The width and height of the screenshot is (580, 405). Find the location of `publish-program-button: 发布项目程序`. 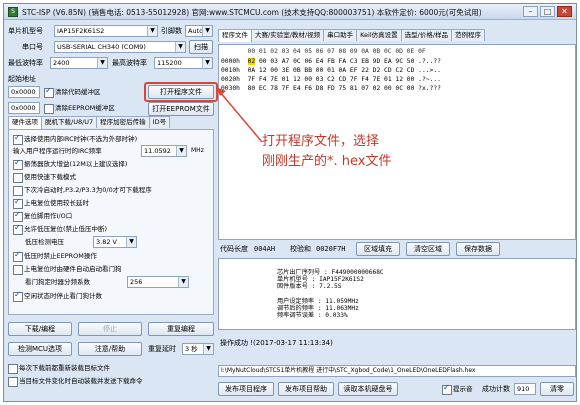

publish-program-button: 发布项目程序 is located at coordinates (246, 389).